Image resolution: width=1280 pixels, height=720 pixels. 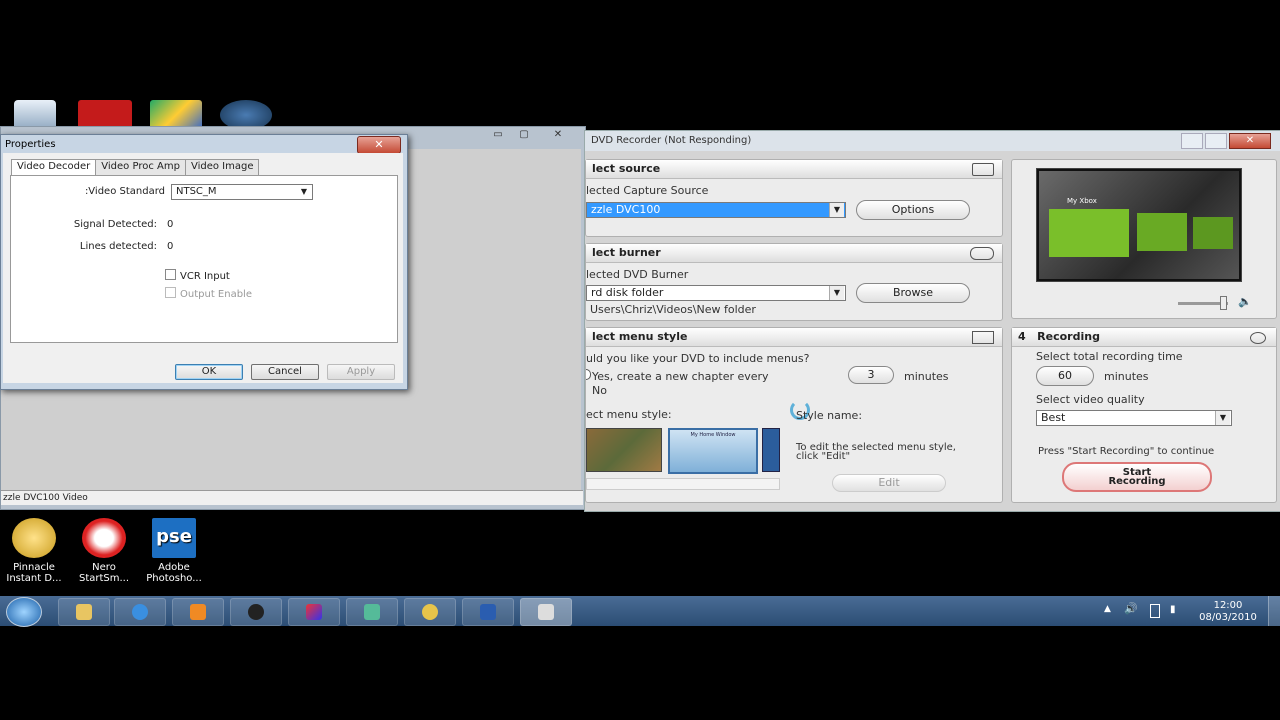 What do you see at coordinates (1155, 611) in the screenshot?
I see `battery-icon` at bounding box center [1155, 611].